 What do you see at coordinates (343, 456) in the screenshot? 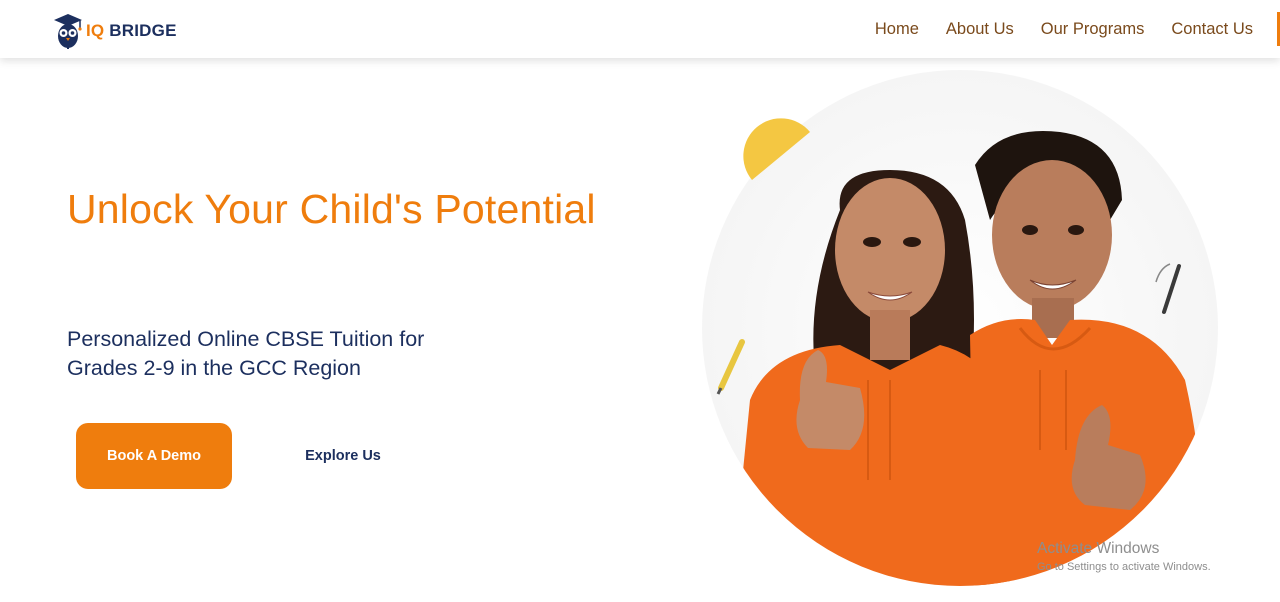
I see `explore-us-button: Explore Us` at bounding box center [343, 456].